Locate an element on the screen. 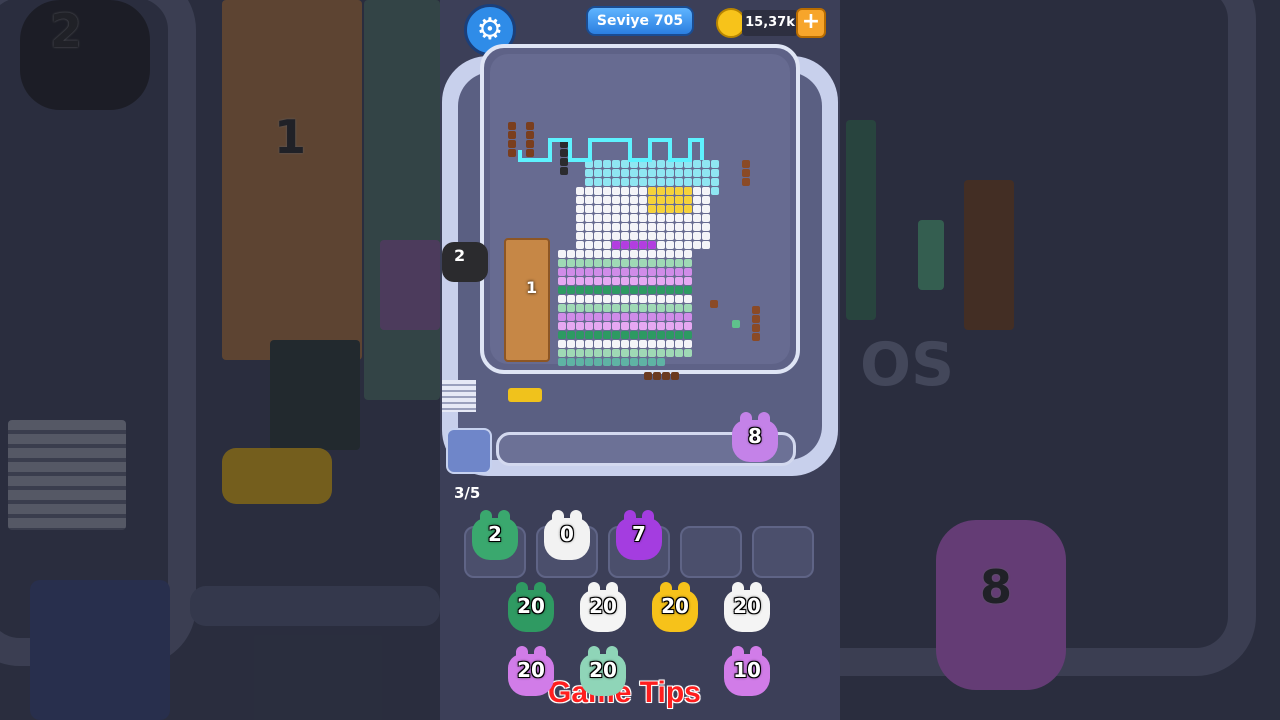 This screenshot has height=720, width=1280. slot-character-count: 7 is located at coordinates (639, 534).